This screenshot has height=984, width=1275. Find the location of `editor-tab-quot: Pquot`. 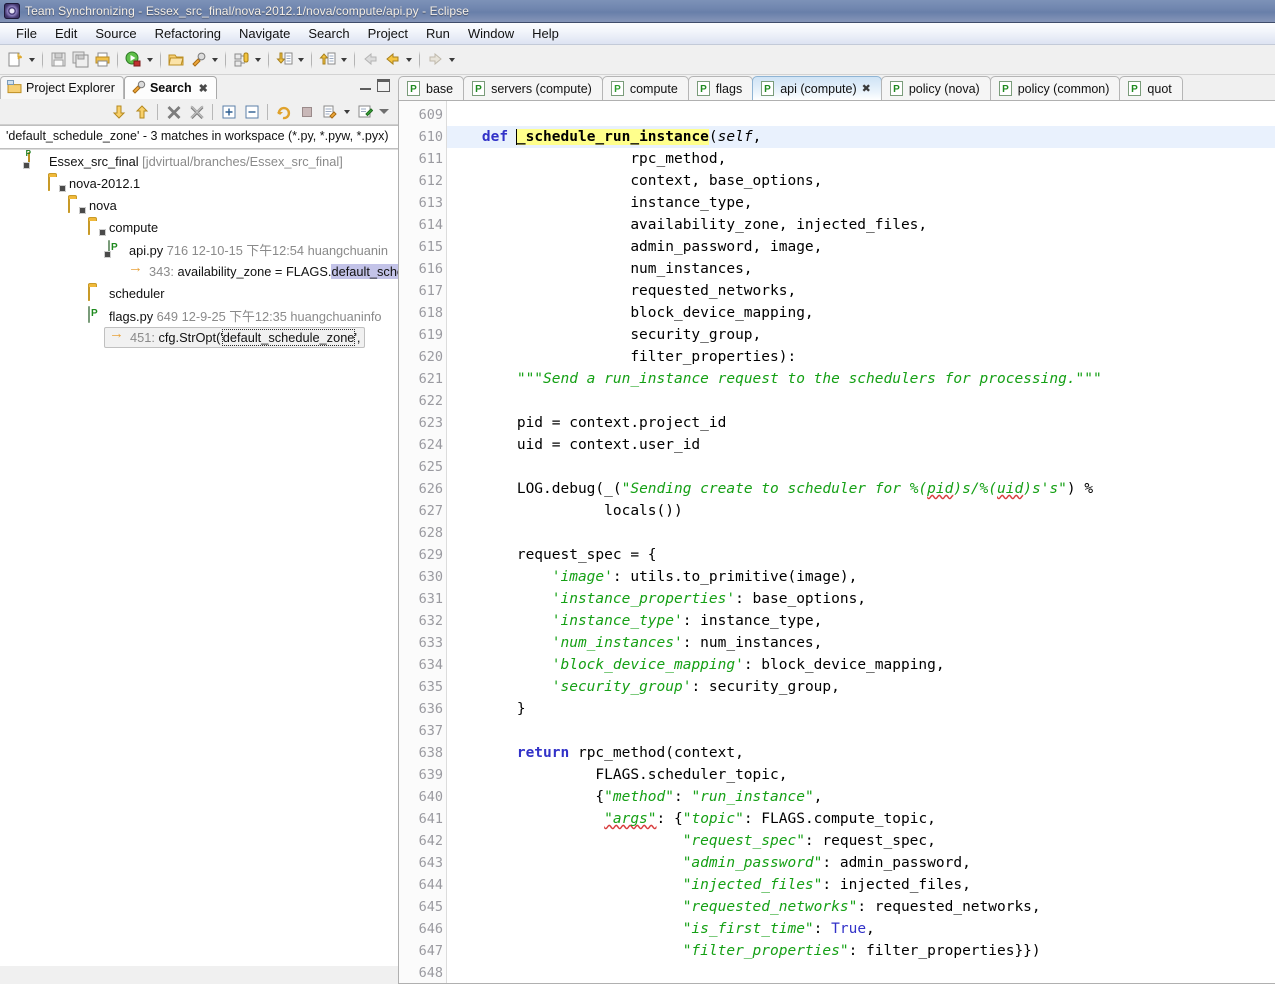

editor-tab-quot: Pquot is located at coordinates (1151, 88).